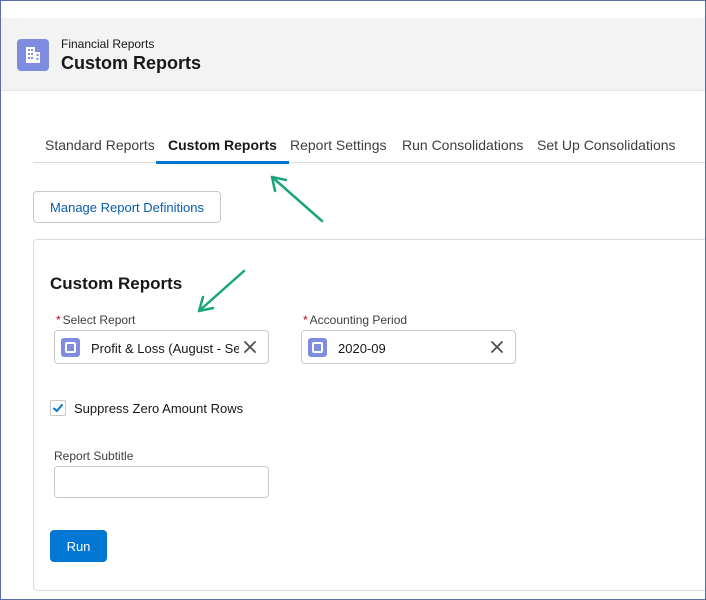 This screenshot has width=706, height=600. I want to click on clear-report-icon, so click(250, 347).